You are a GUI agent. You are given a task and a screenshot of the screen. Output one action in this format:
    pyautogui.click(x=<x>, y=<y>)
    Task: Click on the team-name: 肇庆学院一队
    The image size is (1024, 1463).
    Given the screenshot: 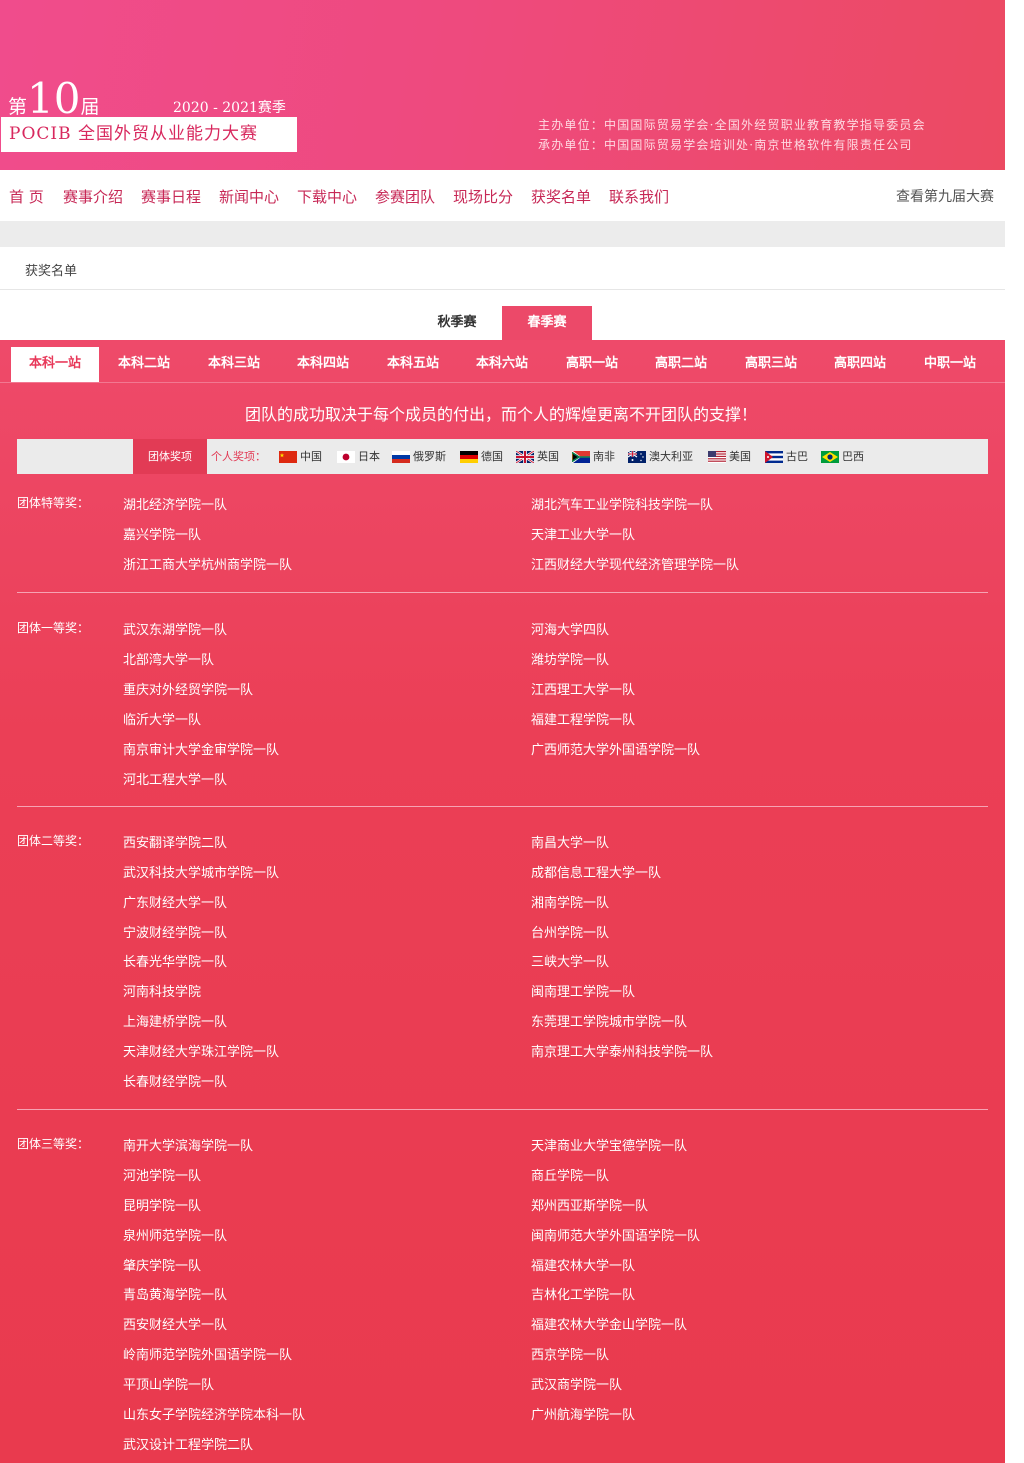 What is the action you would take?
    pyautogui.click(x=162, y=1266)
    